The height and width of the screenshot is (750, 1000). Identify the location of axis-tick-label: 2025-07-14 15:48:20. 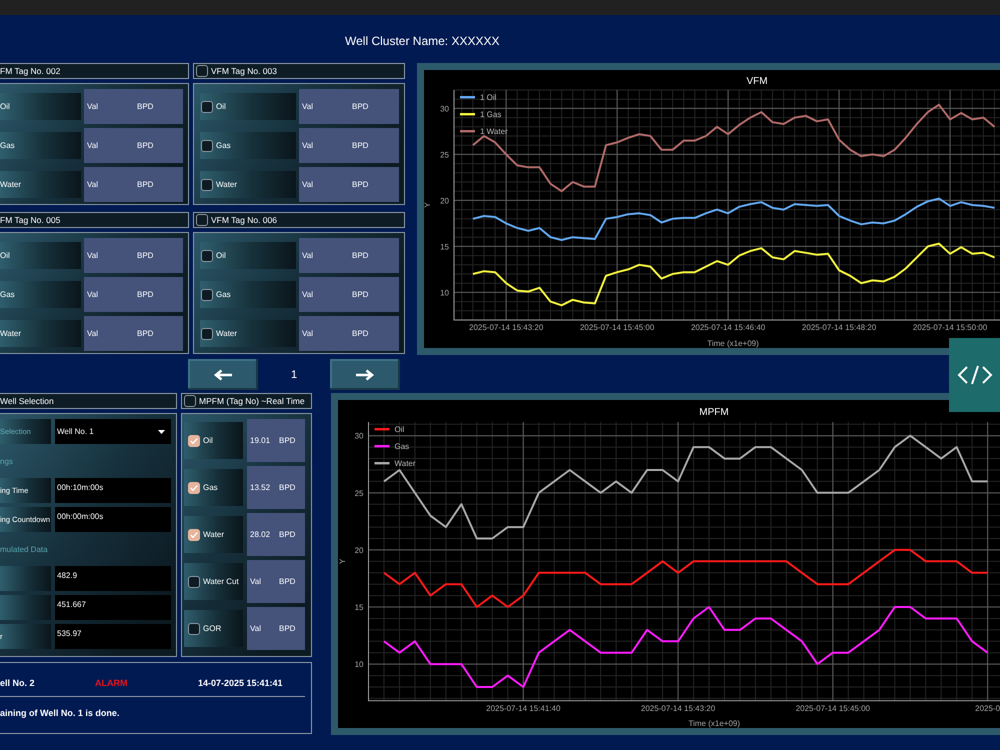
(839, 327).